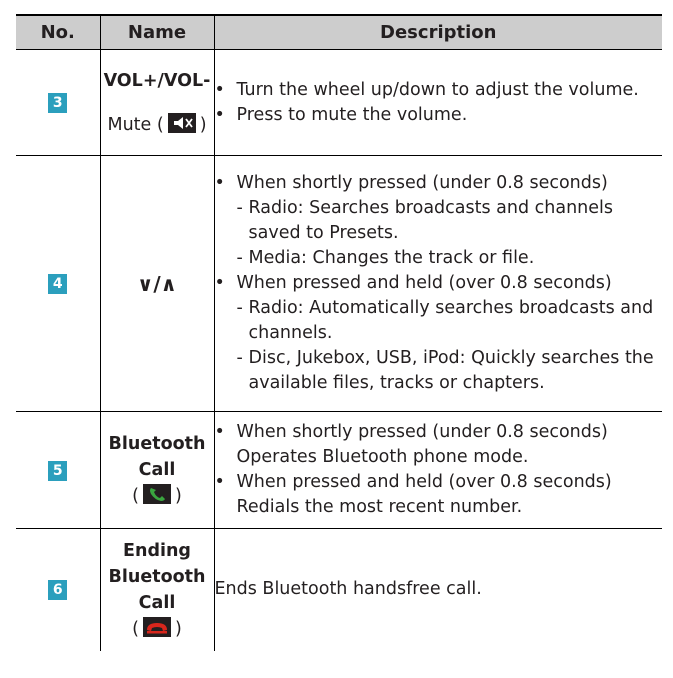 This screenshot has height=678, width=673. I want to click on name-mute: Mute (), so click(157, 123).